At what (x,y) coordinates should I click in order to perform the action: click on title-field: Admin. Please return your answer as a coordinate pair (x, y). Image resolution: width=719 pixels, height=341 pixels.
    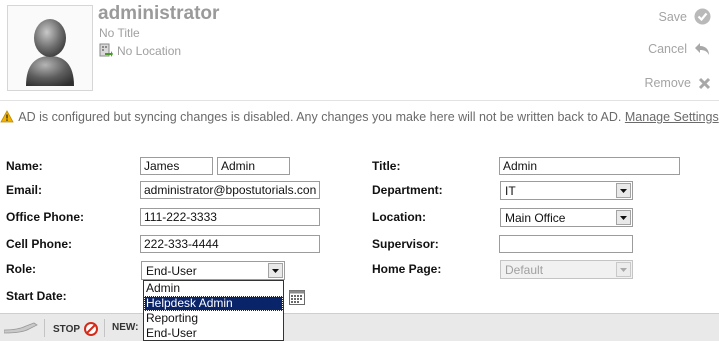
    Looking at the image, I should click on (589, 166).